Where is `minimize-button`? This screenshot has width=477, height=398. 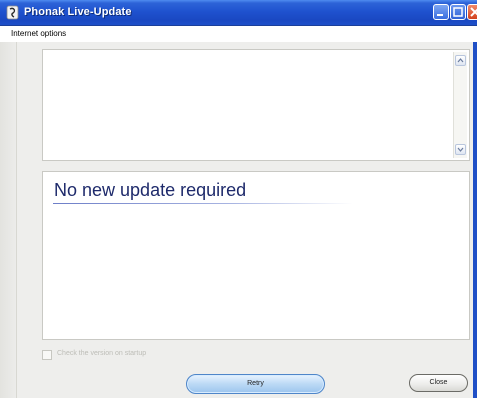
minimize-button is located at coordinates (441, 12).